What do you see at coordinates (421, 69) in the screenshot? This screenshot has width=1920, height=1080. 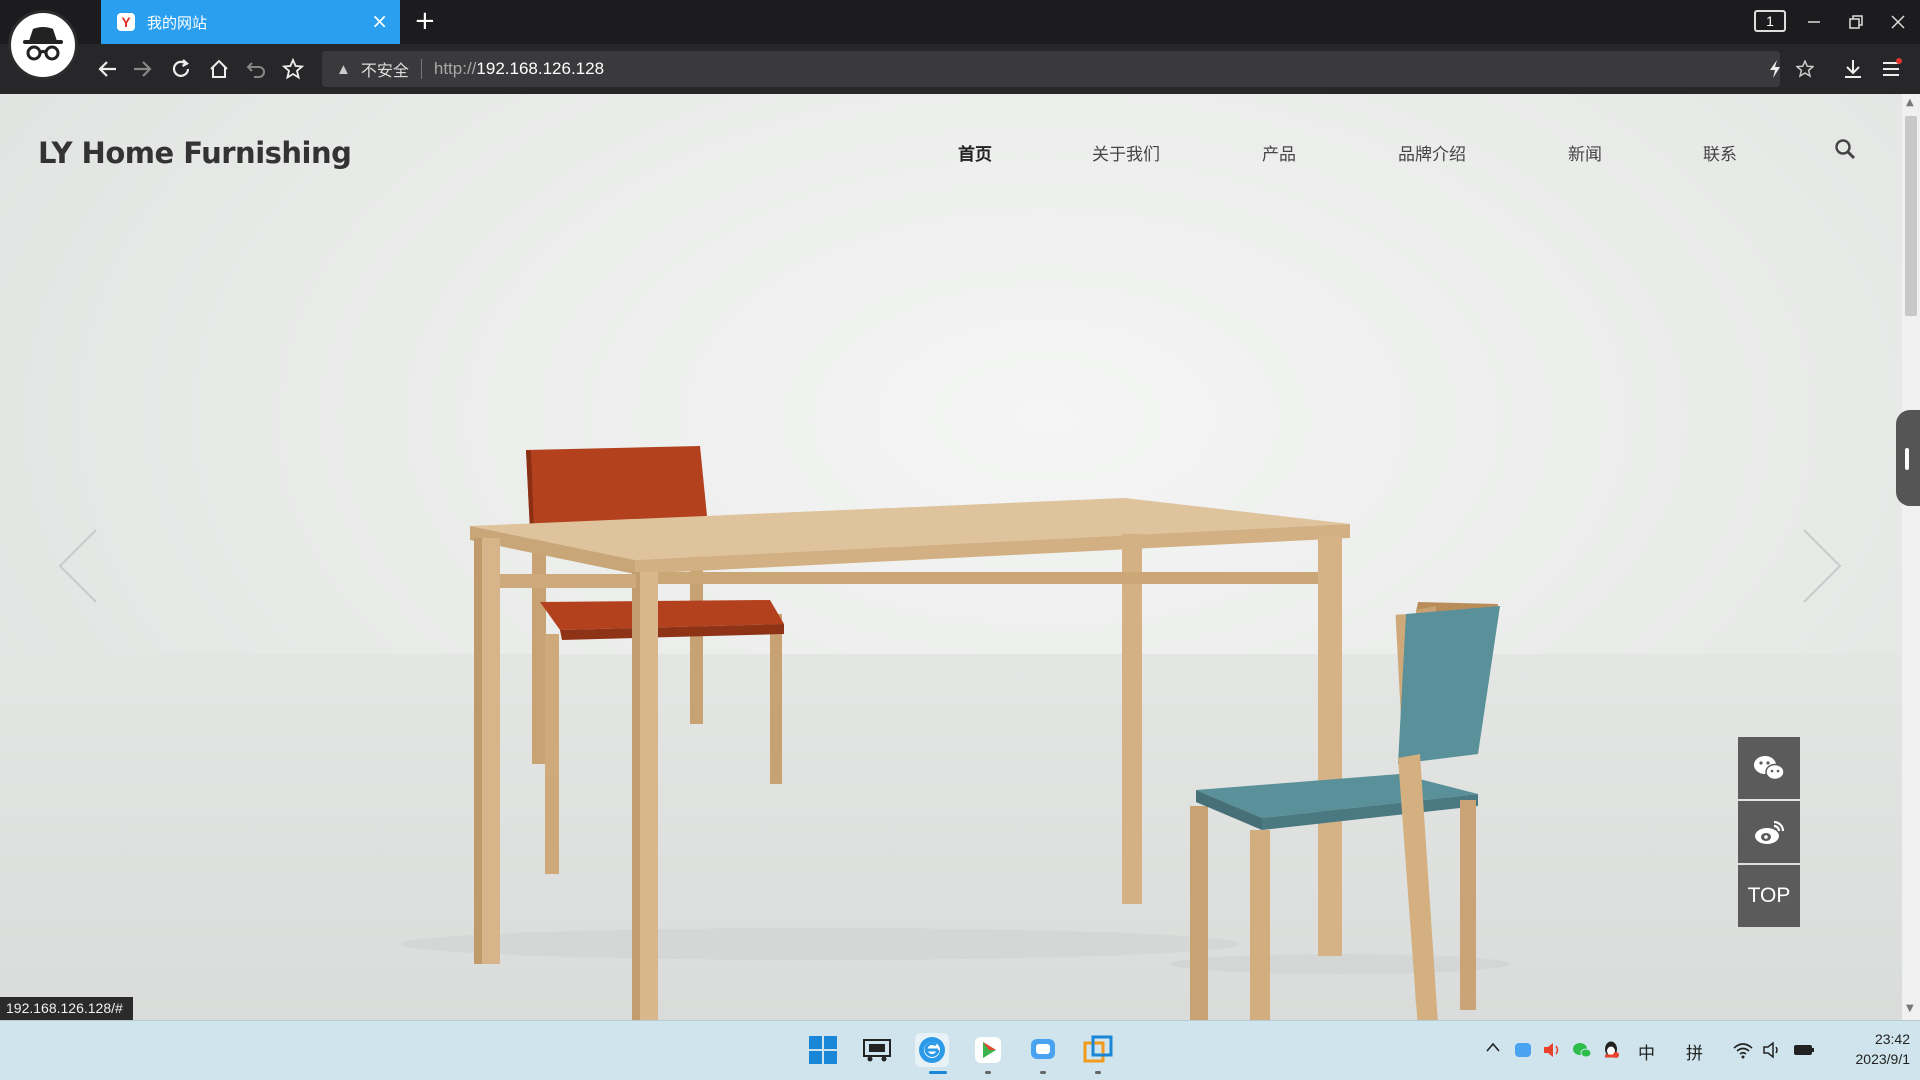 I see `divider` at bounding box center [421, 69].